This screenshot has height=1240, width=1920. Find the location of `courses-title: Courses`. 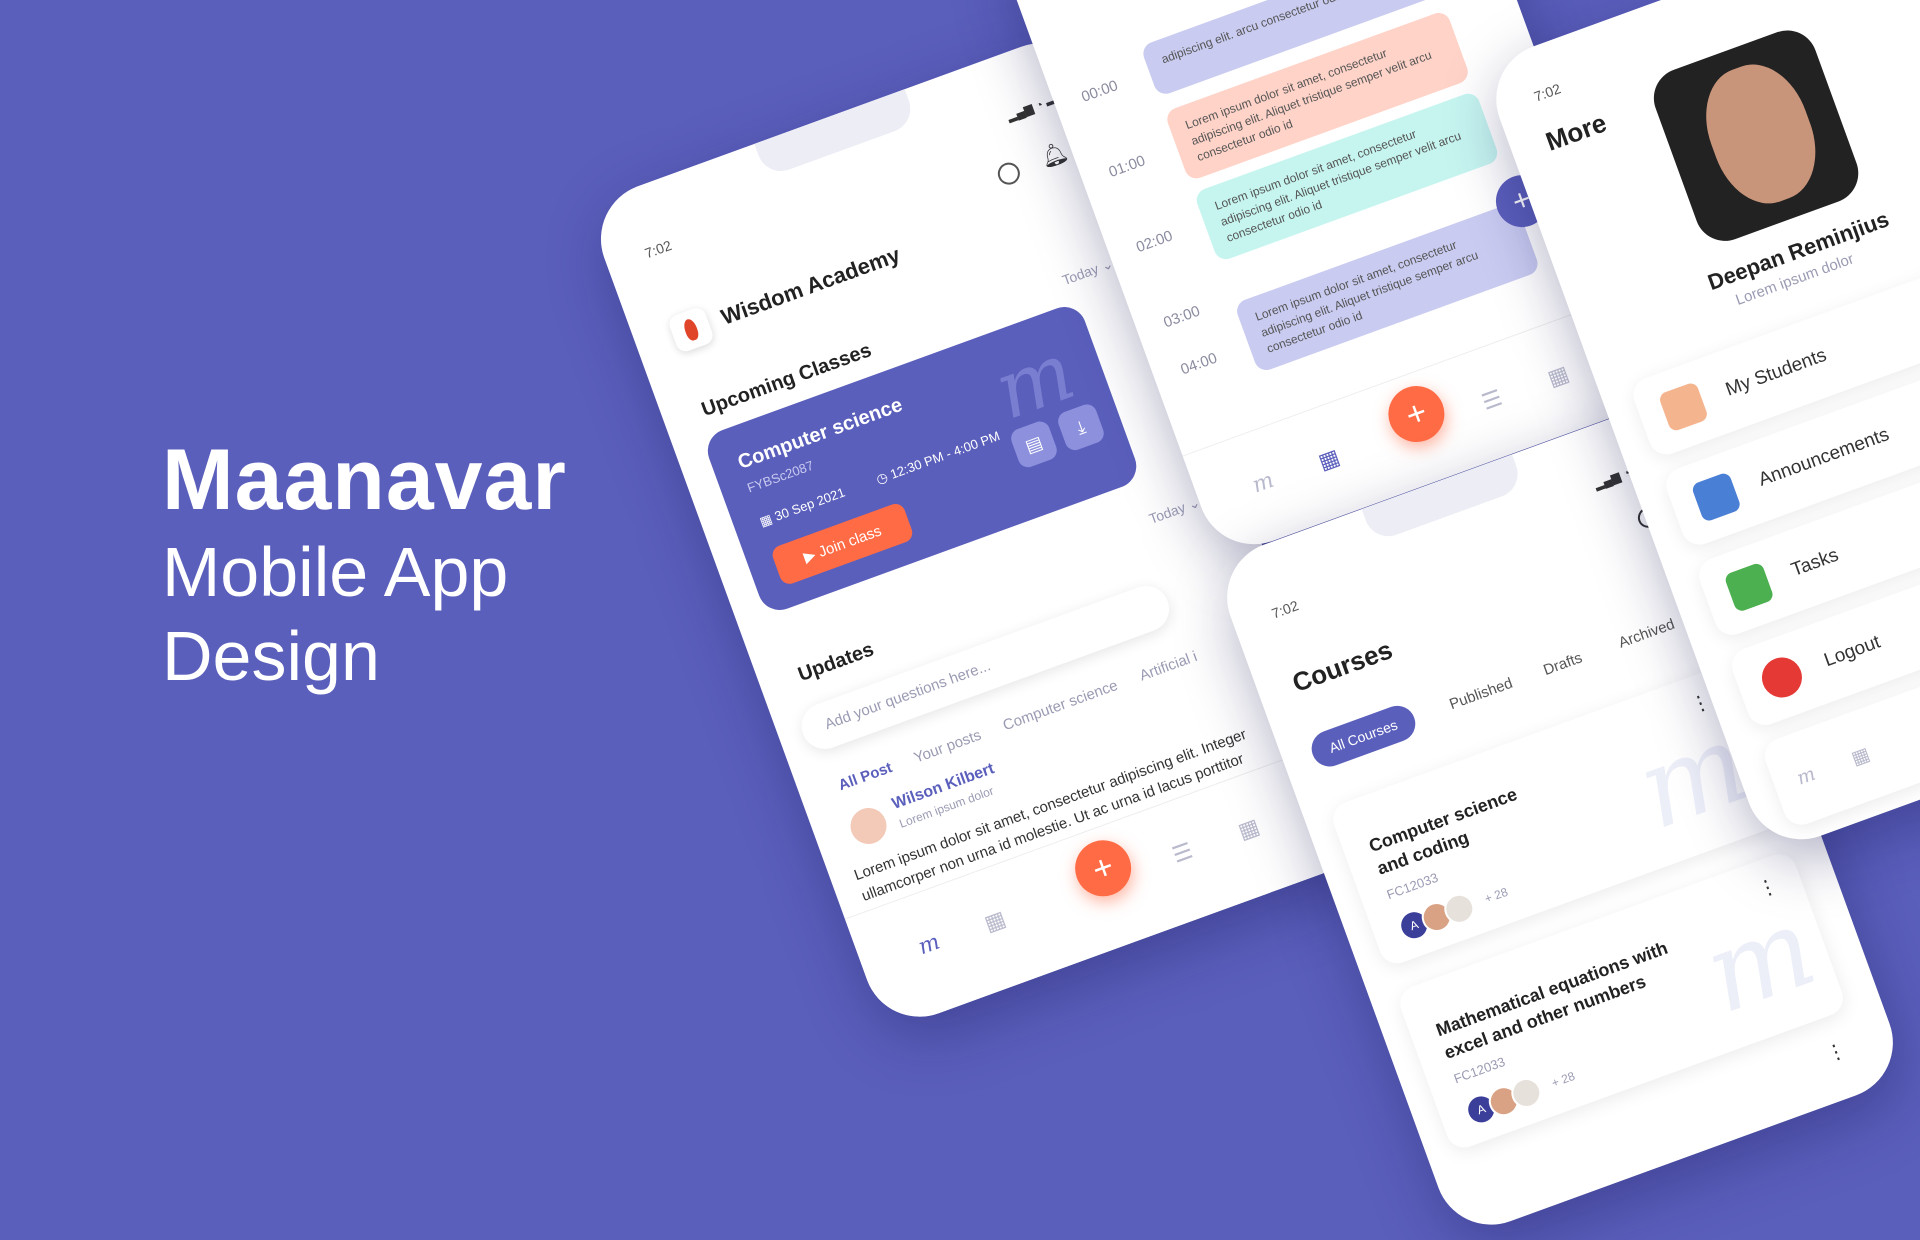

courses-title: Courses is located at coordinates (1342, 666).